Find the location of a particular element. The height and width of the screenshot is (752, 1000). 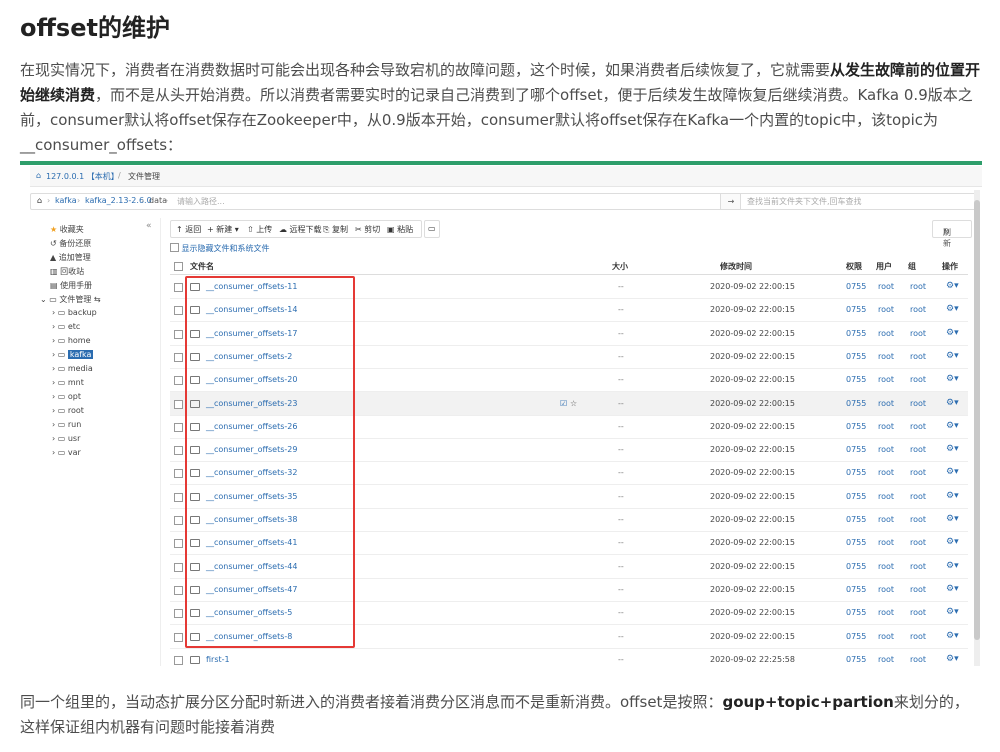

sidebar-dir: › ▭ backup is located at coordinates (74, 312).